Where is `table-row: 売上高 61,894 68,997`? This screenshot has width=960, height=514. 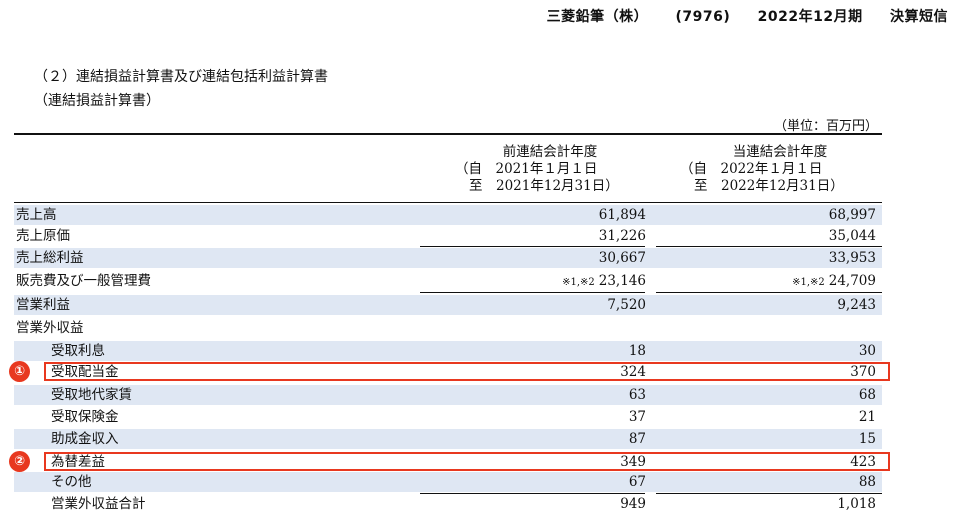 table-row: 売上高 61,894 68,997 is located at coordinates (448, 215).